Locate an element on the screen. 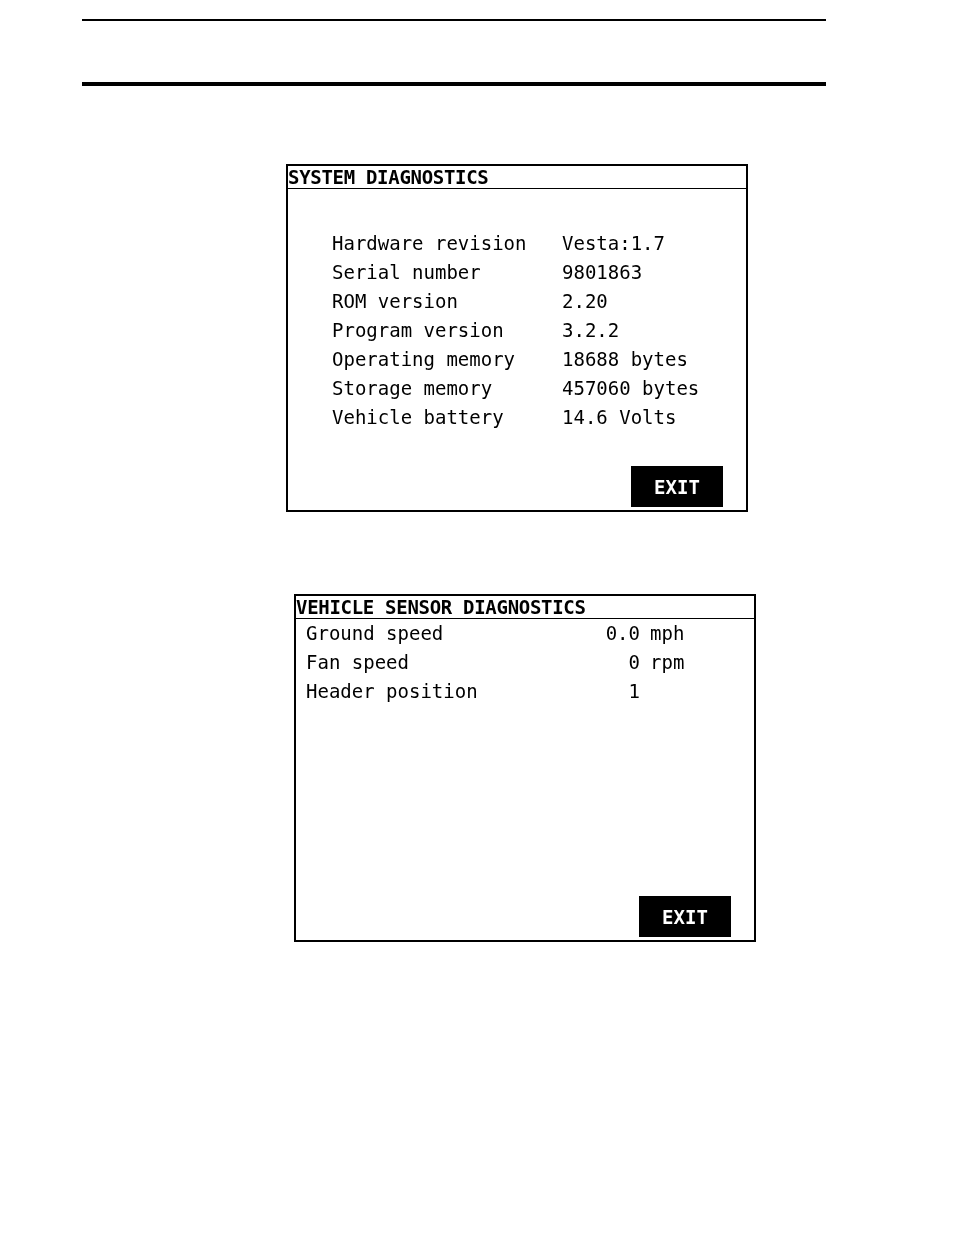 The width and height of the screenshot is (954, 1235). field-label: ROM version is located at coordinates (395, 301).